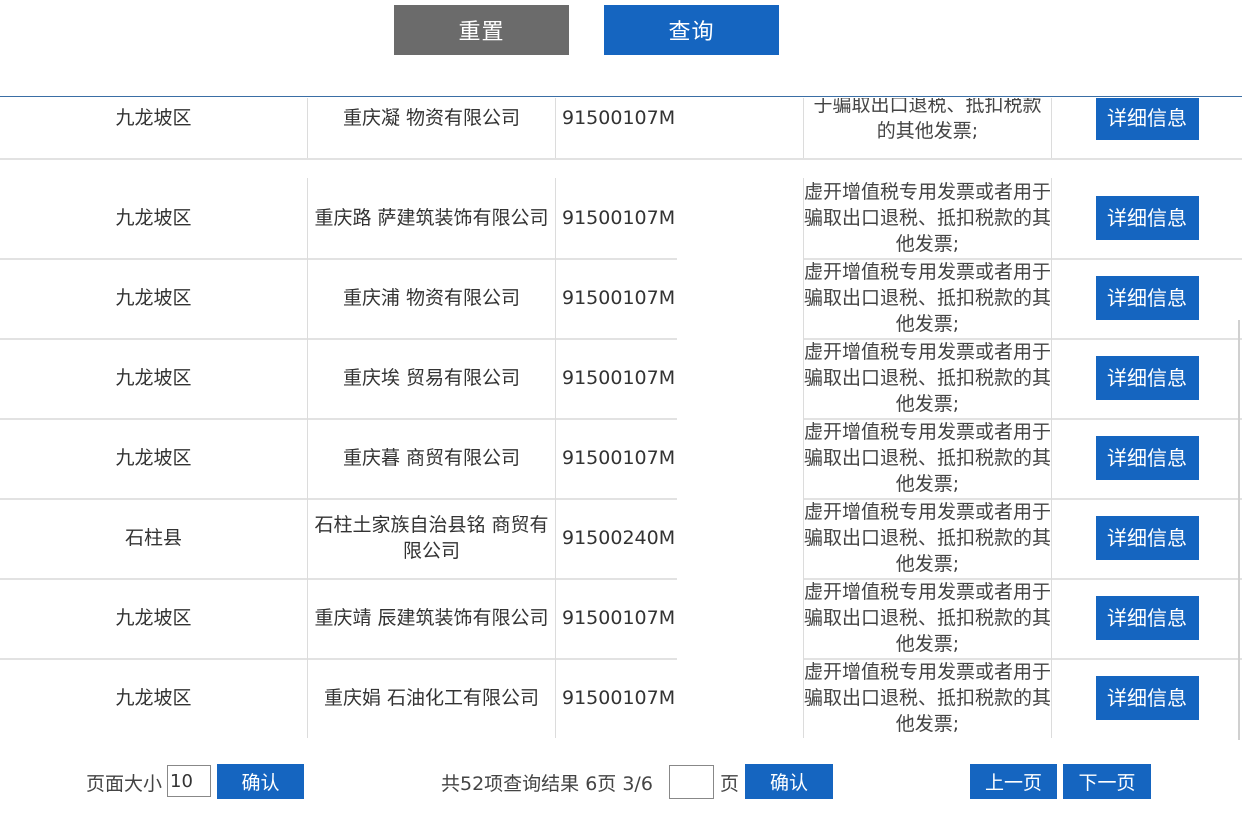 Image resolution: width=1242 pixels, height=822 pixels. I want to click on company-cell: 重庆埃 贸易有限公司, so click(431, 378).